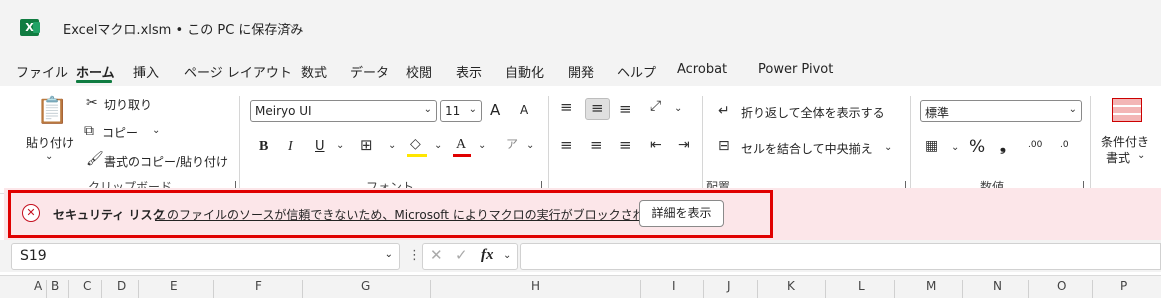 This screenshot has width=1161, height=298. Describe the element at coordinates (625, 145) in the screenshot. I see `align-right-icon: ≡` at that location.